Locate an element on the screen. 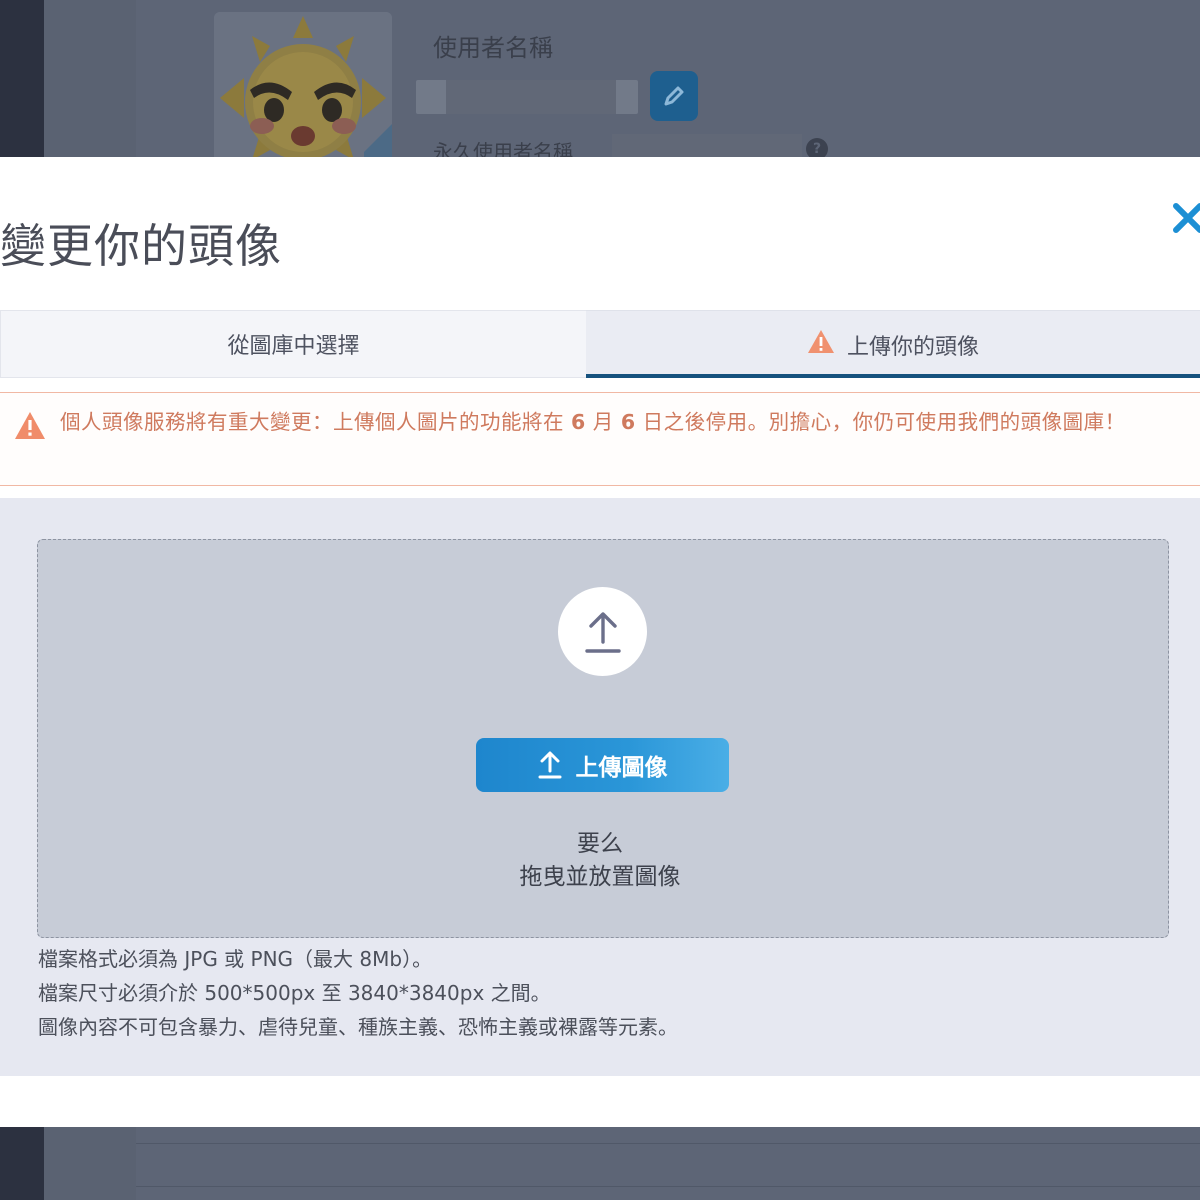  tab-choose-from-gallery: 從圖庫中選擇 is located at coordinates (293, 344).